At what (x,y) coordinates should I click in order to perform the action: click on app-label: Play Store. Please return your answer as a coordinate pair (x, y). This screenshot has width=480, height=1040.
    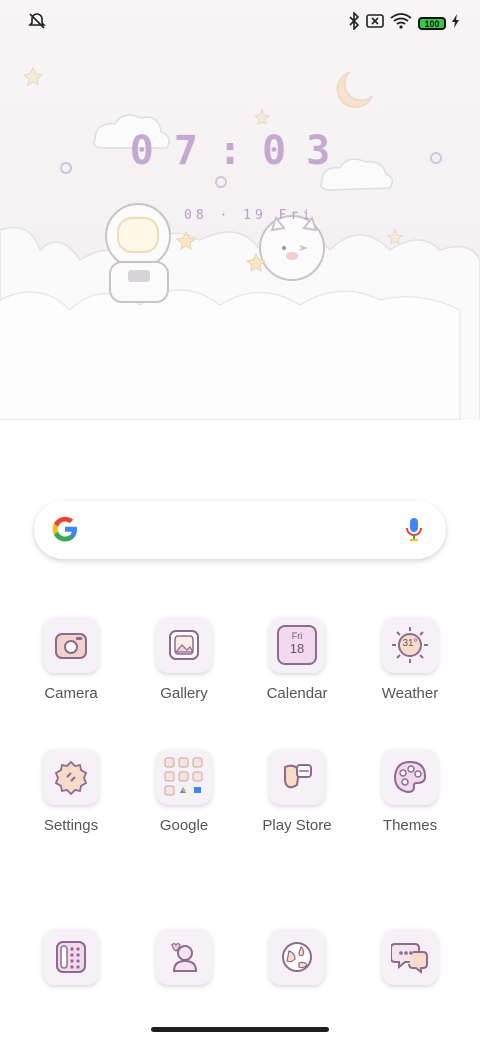
    Looking at the image, I should click on (297, 825).